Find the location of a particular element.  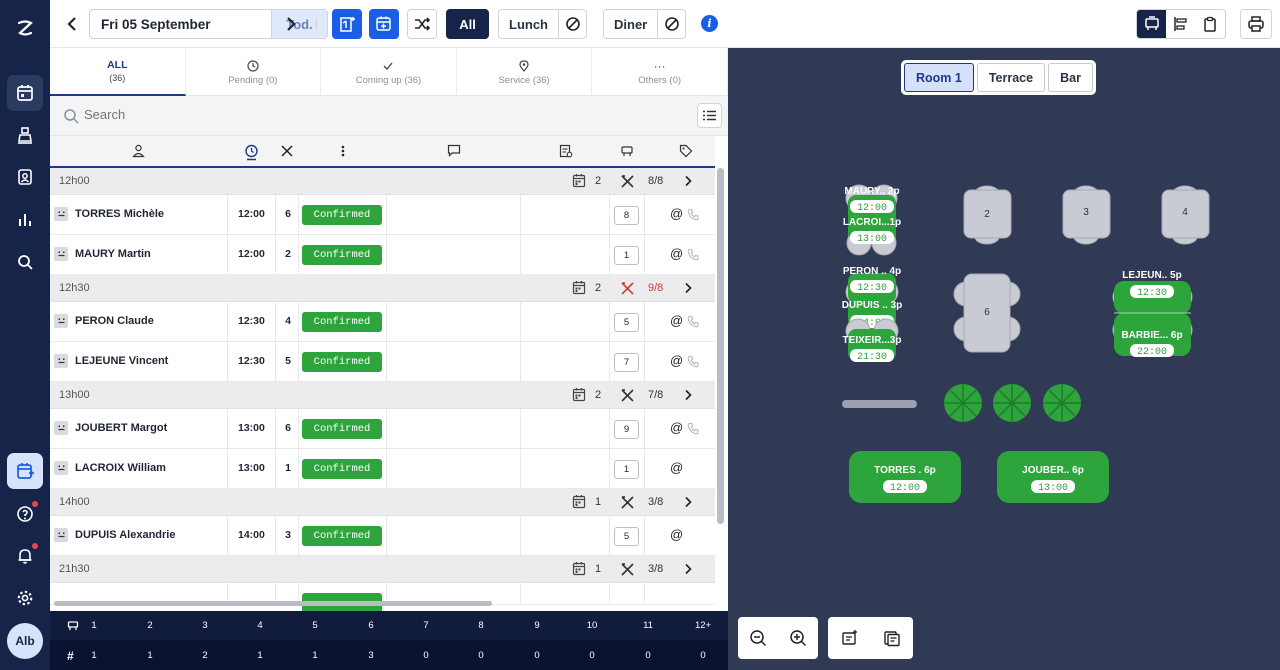

guest-name: TORRES Michèle is located at coordinates (119, 214).